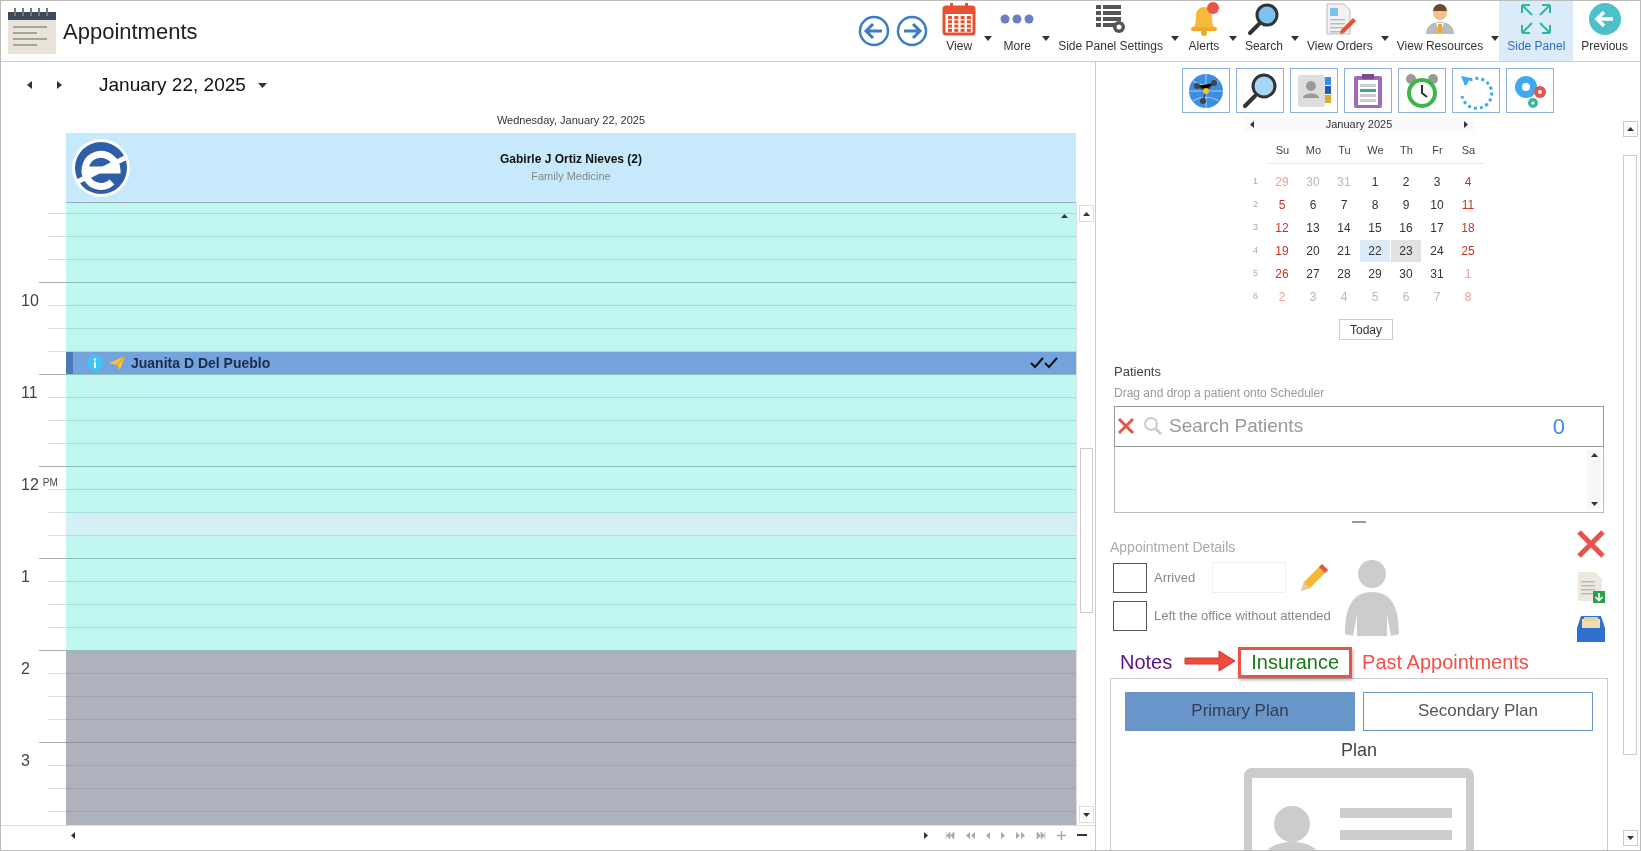 The image size is (1641, 851). What do you see at coordinates (1591, 586) in the screenshot?
I see `document-download-icon` at bounding box center [1591, 586].